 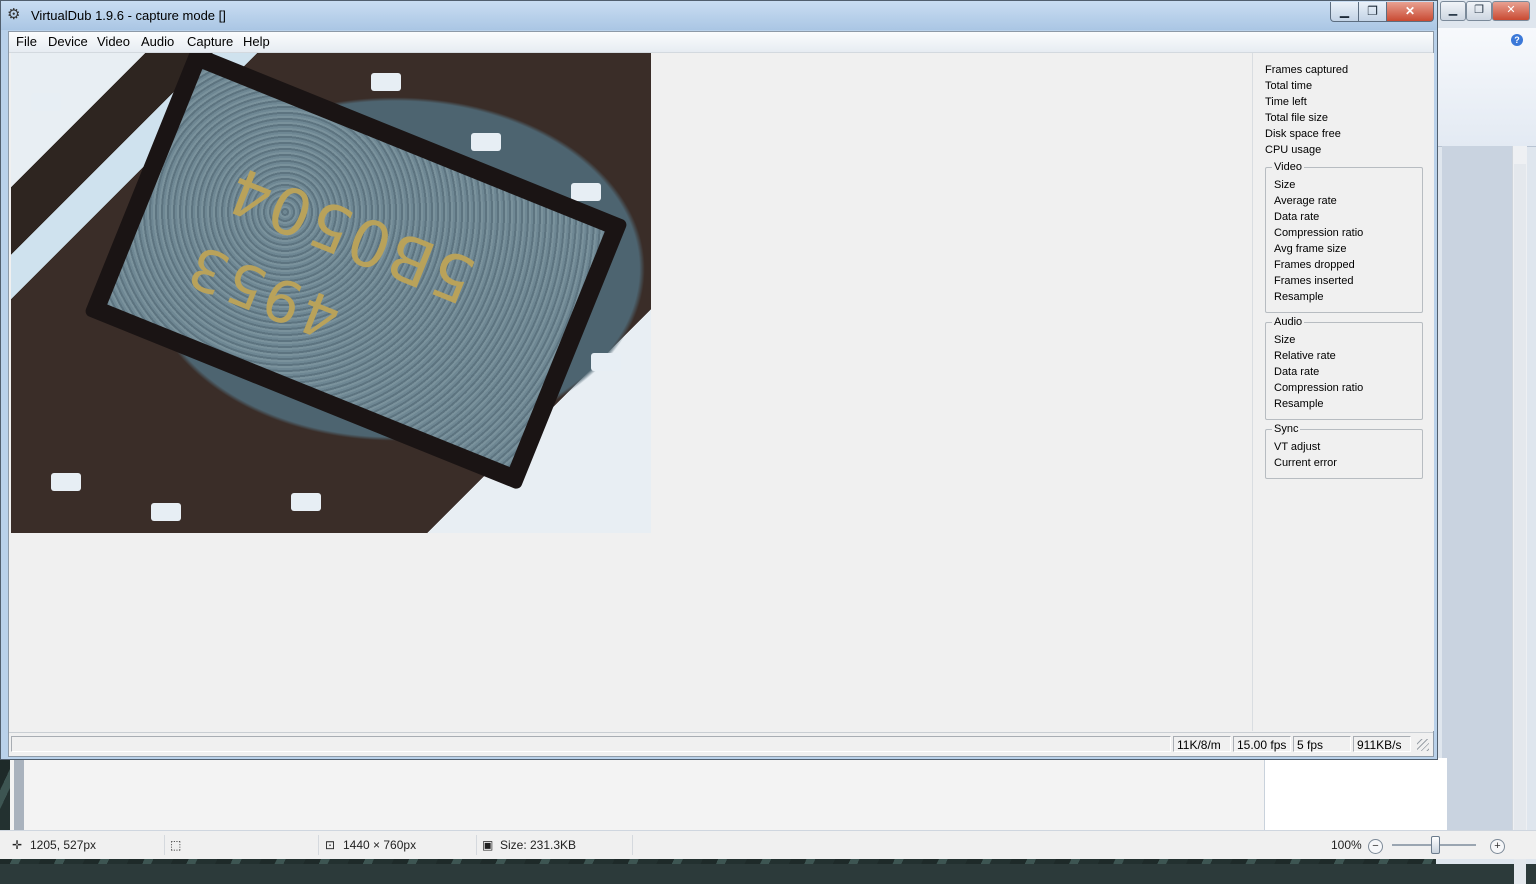 I want to click on paint-vertical-scrollbar, so click(x=1519, y=515).